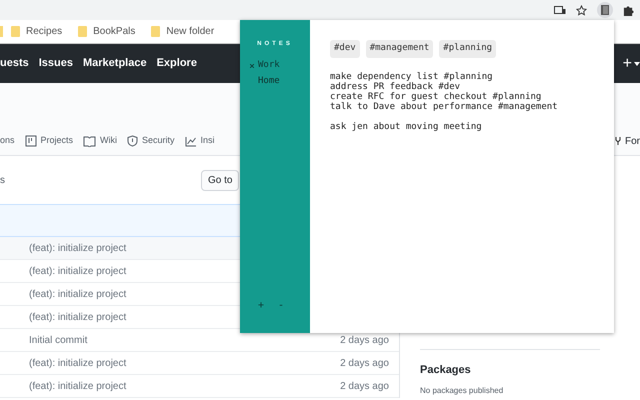 The height and width of the screenshot is (400, 640). What do you see at coordinates (176, 63) in the screenshot?
I see `nav-link: Explore` at bounding box center [176, 63].